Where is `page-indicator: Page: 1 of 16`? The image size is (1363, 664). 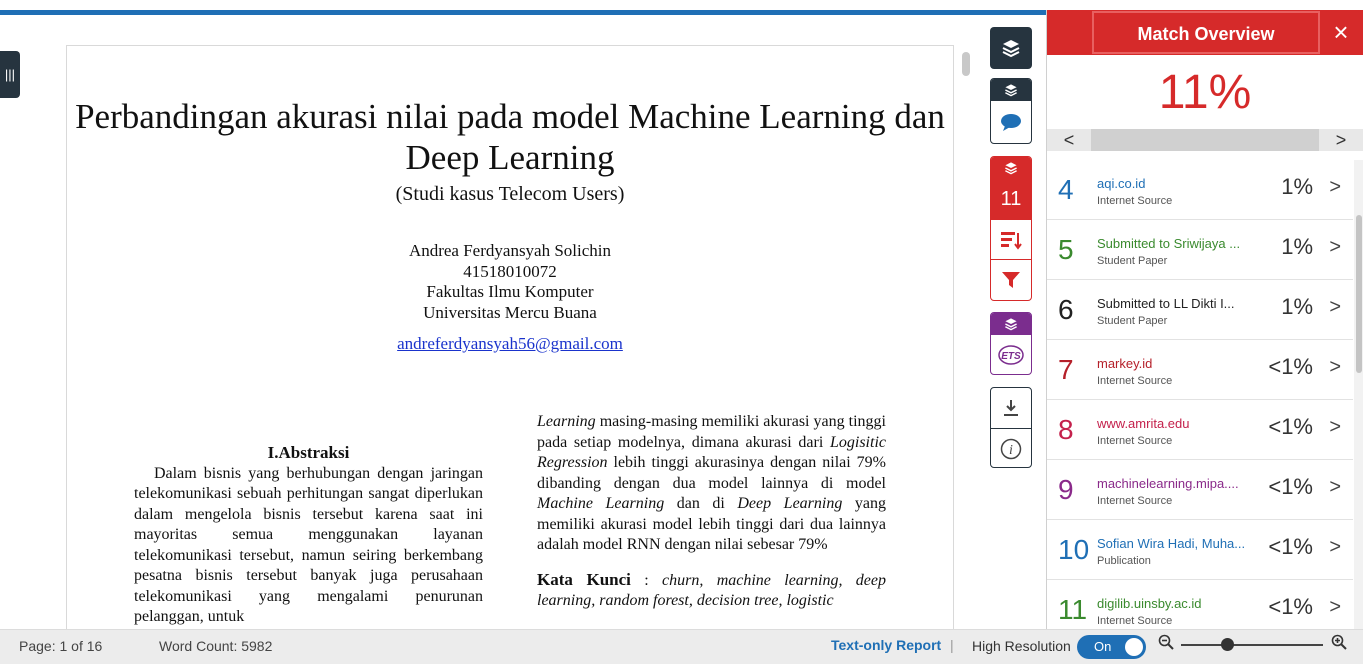 page-indicator: Page: 1 of 16 is located at coordinates (61, 646).